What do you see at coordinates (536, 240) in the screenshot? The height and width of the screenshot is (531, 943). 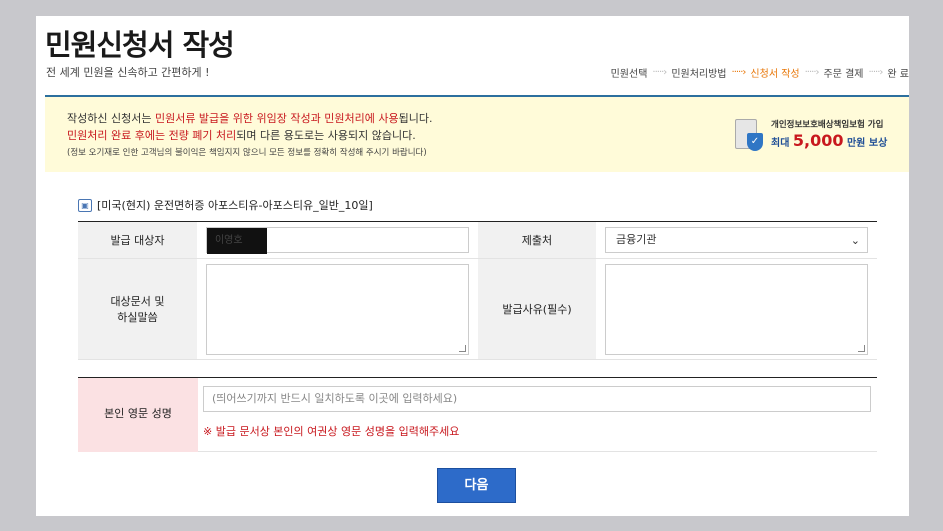 I see `submit-to-label: 제출처` at bounding box center [536, 240].